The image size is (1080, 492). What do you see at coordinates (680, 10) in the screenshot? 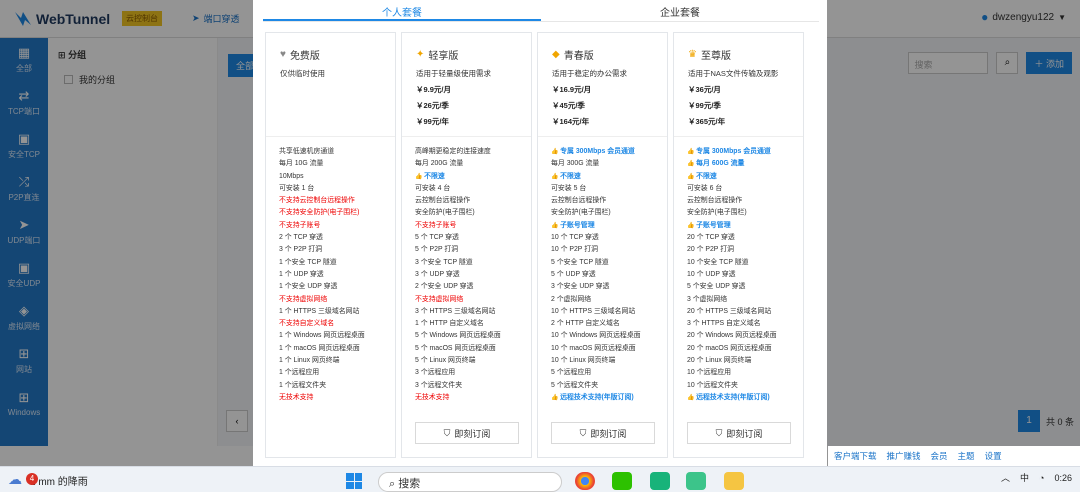
I see `tab-enterprise: 企业套餐` at bounding box center [680, 10].